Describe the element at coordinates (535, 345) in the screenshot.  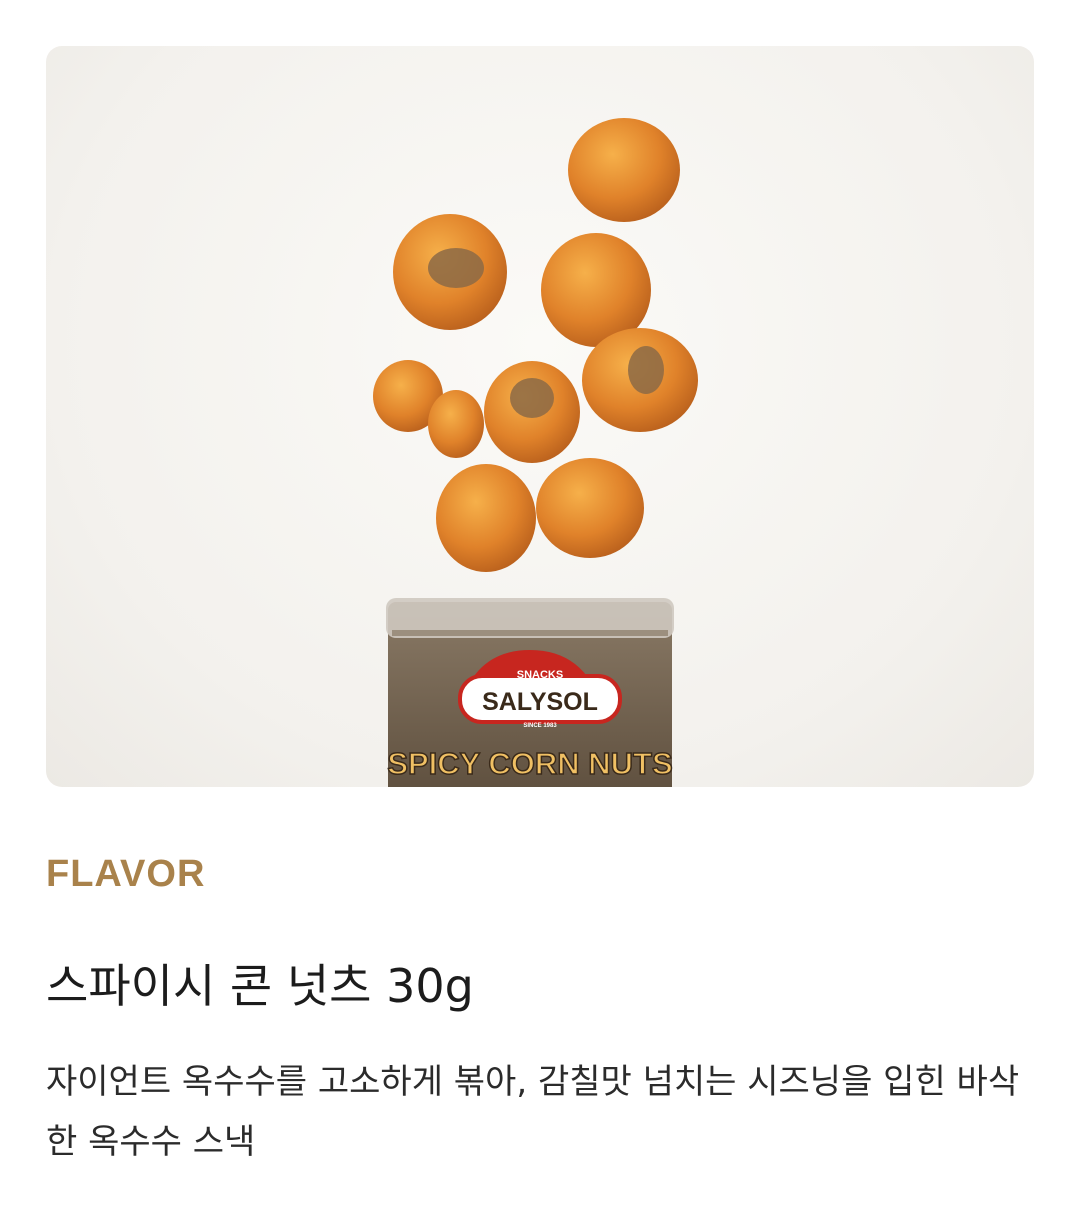
I see `corn-kernels` at that location.